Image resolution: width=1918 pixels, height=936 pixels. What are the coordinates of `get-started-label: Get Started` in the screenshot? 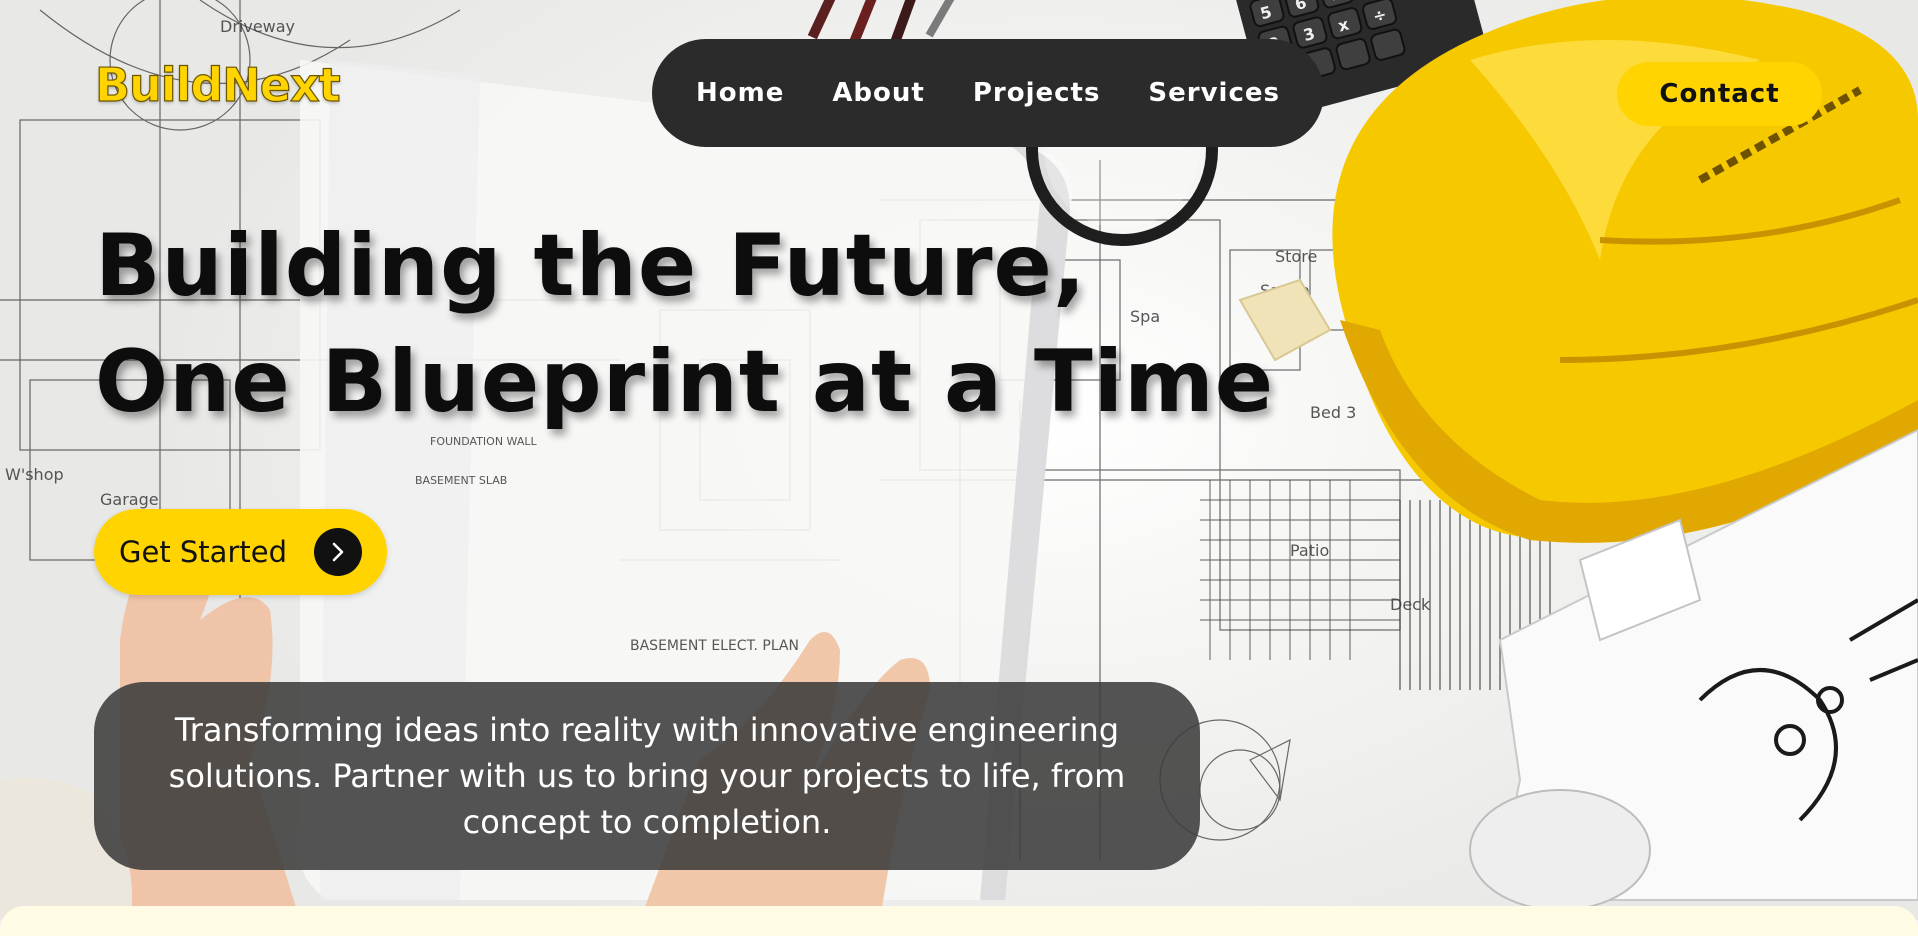 It's located at (203, 552).